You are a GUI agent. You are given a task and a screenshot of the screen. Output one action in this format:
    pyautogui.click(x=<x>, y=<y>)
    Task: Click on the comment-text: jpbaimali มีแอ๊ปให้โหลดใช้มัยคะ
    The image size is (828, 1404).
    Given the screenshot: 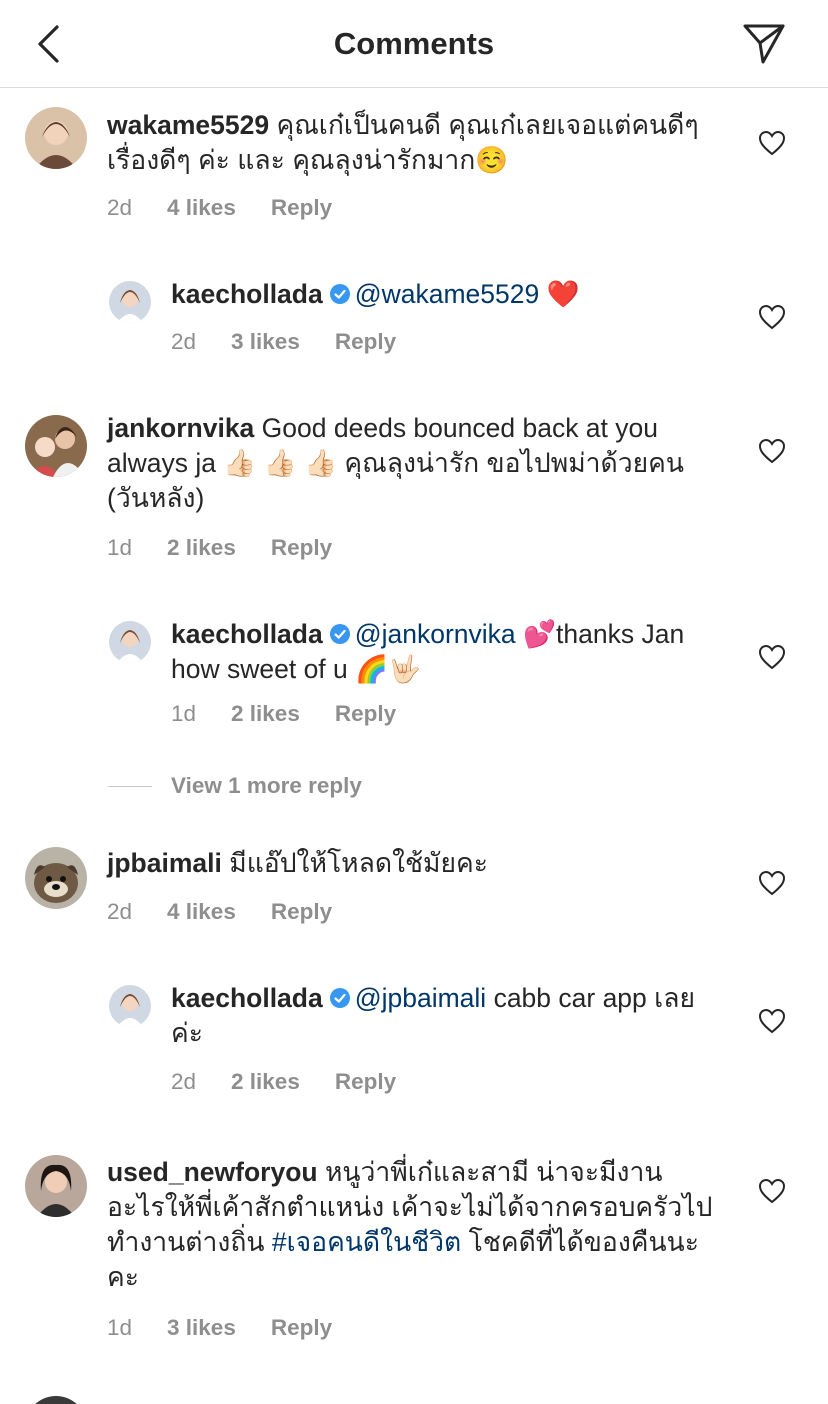 What is the action you would take?
    pyautogui.click(x=412, y=863)
    